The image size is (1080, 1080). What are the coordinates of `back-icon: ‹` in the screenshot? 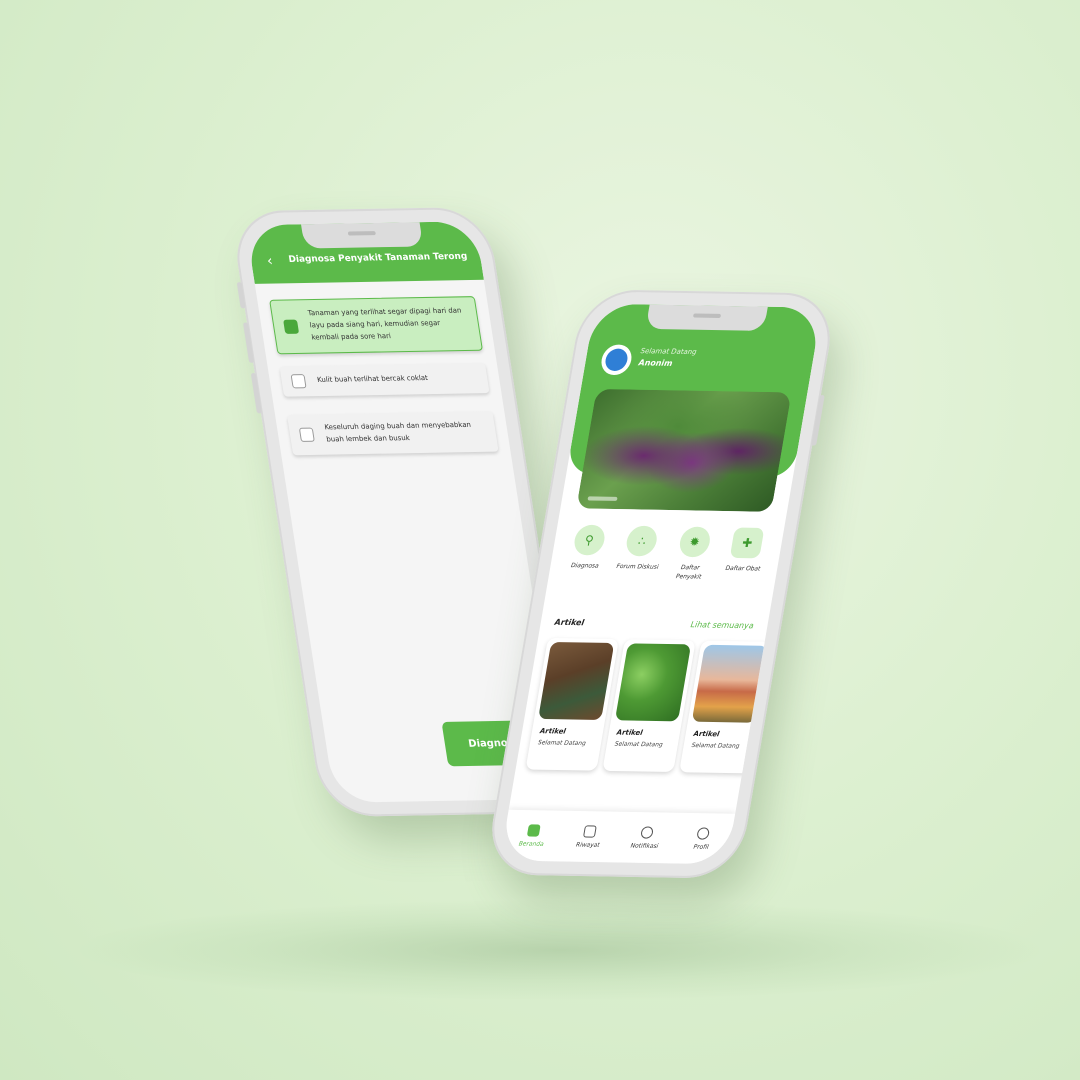 It's located at (270, 261).